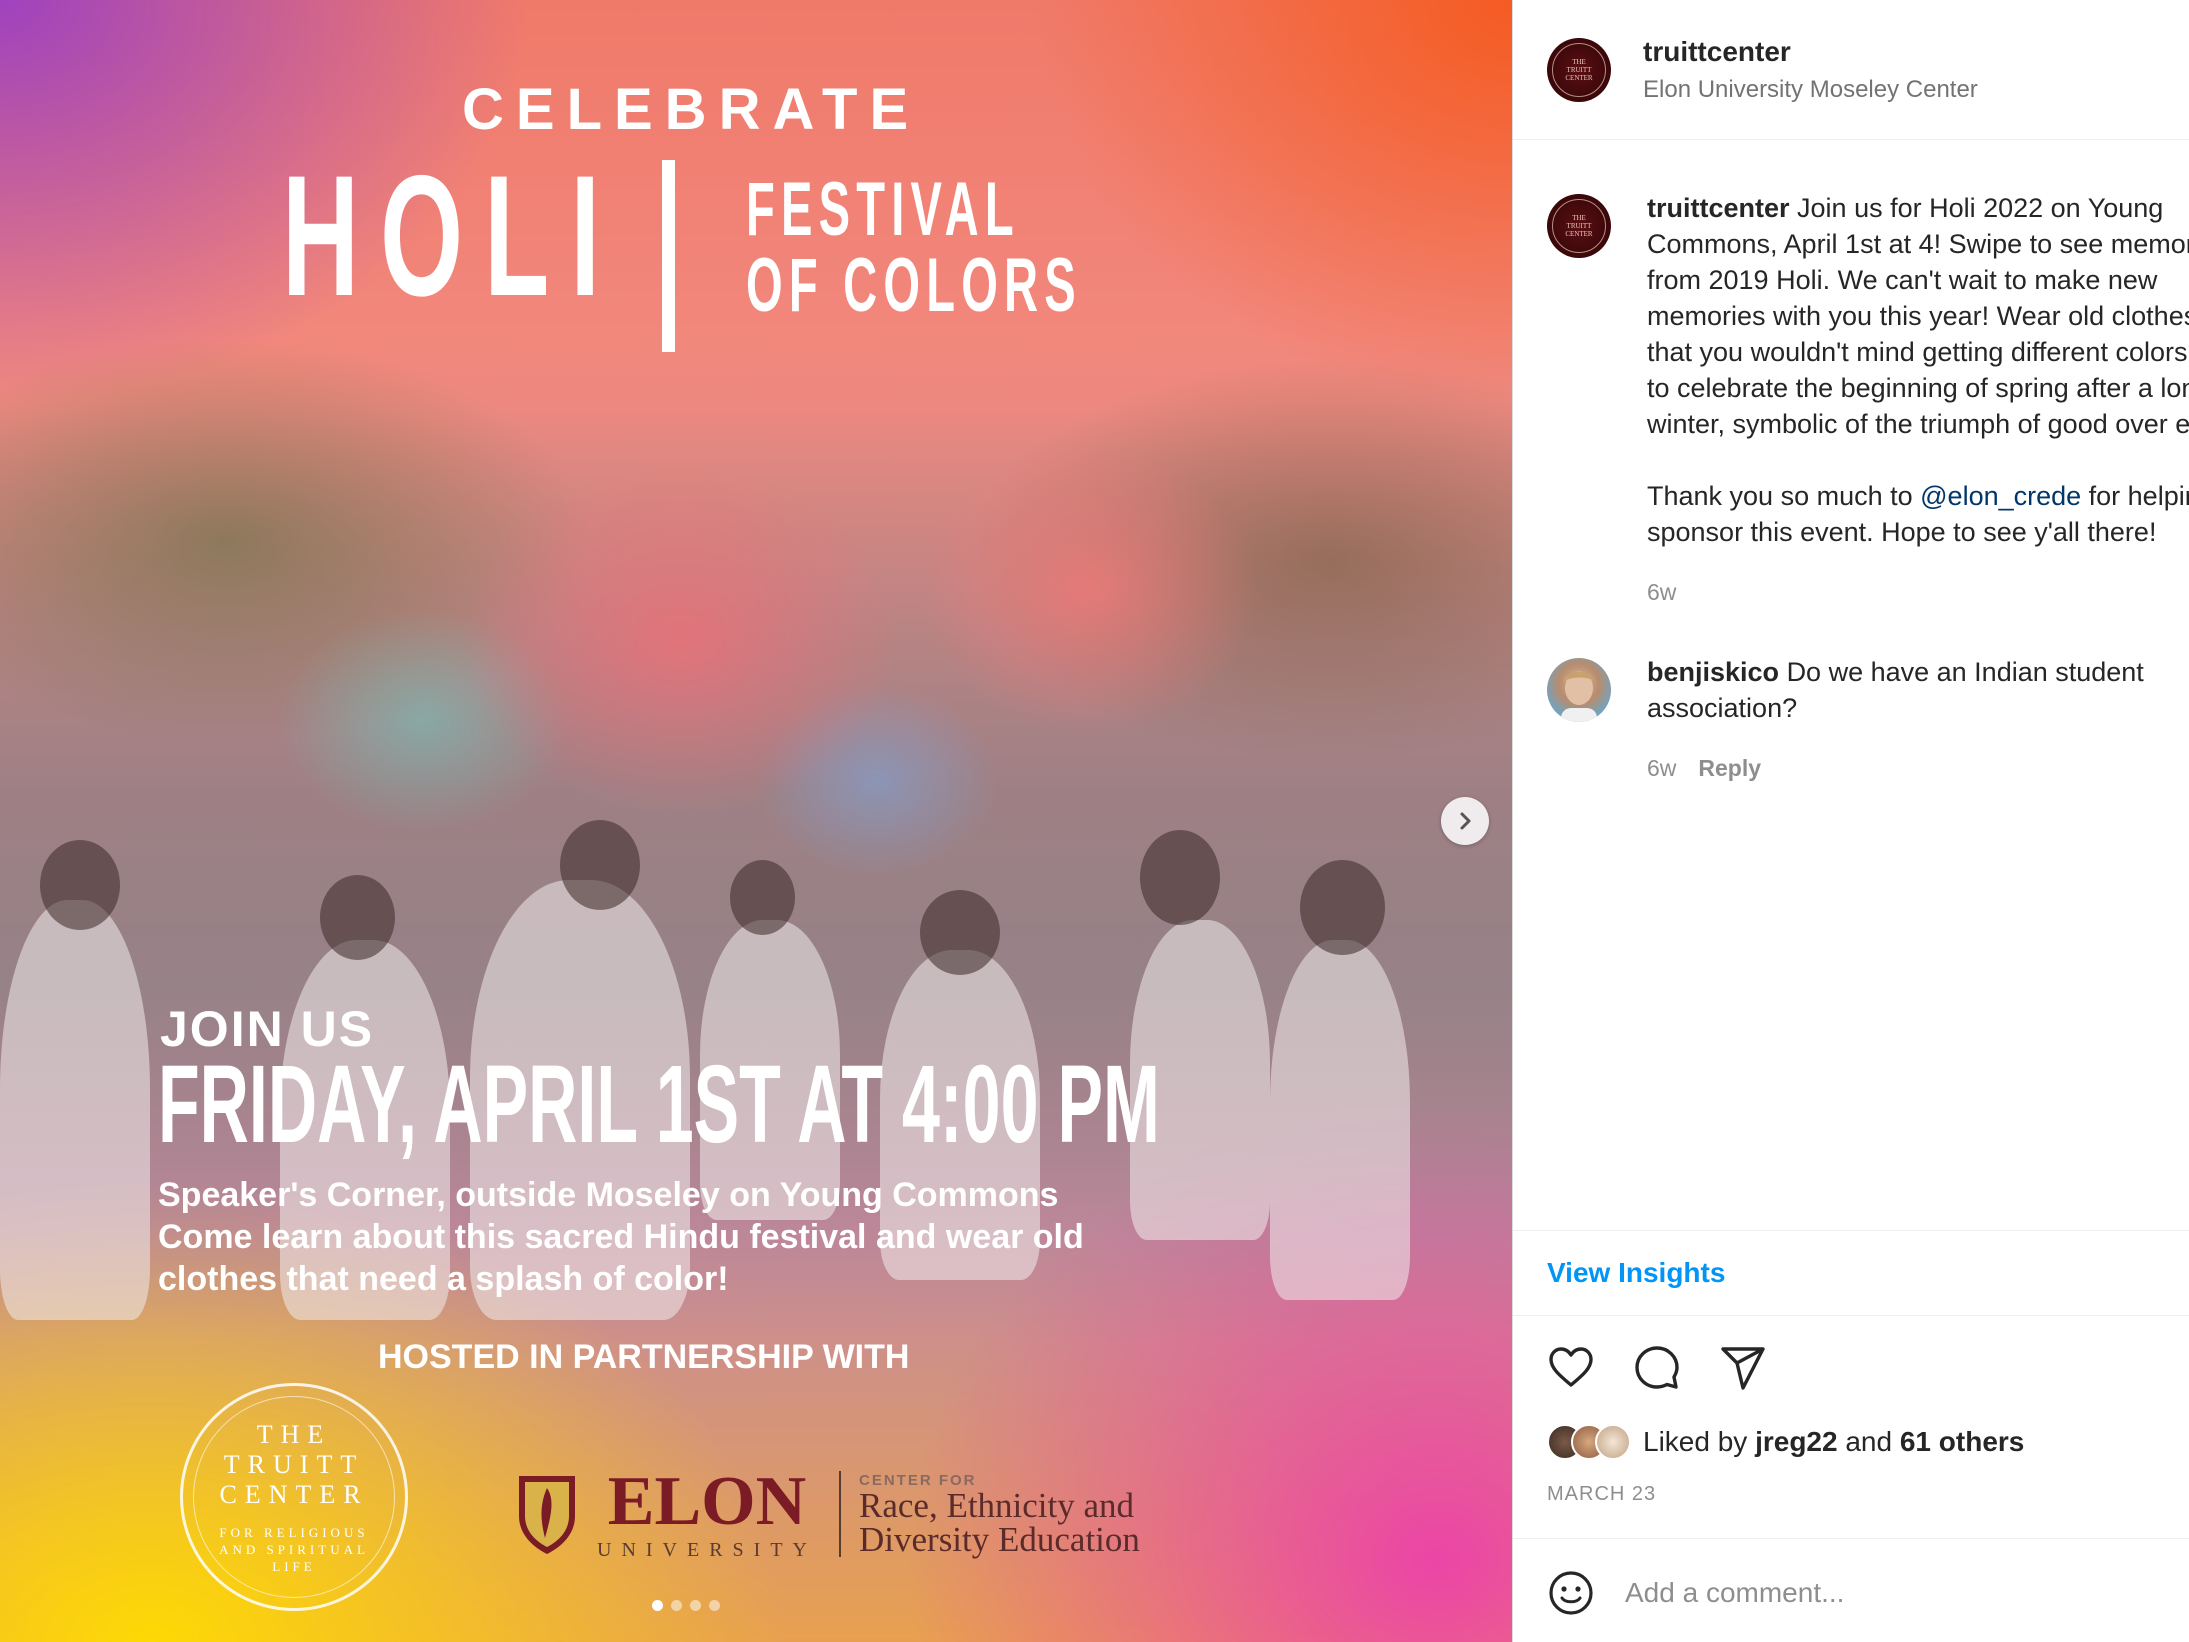 The width and height of the screenshot is (2189, 1642). What do you see at coordinates (1729, 768) in the screenshot?
I see `reply-button: Reply` at bounding box center [1729, 768].